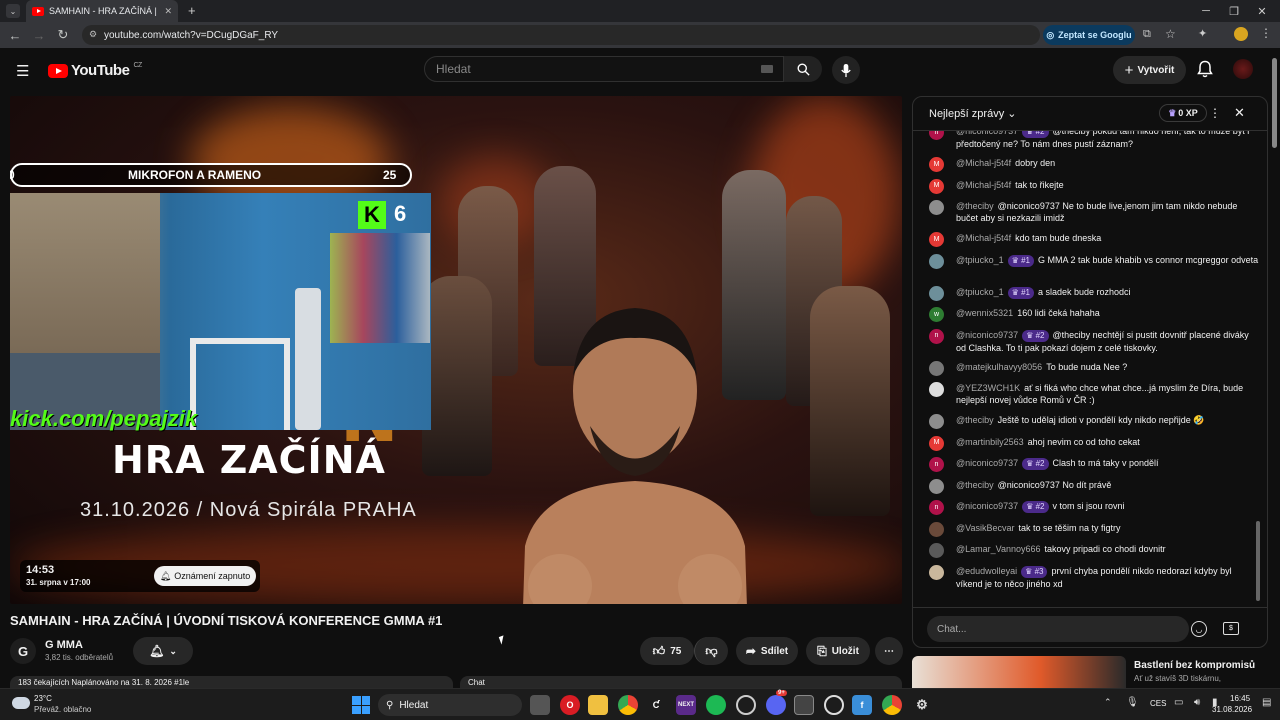  I want to click on chat-author-name: @wennix5321, so click(984, 313).